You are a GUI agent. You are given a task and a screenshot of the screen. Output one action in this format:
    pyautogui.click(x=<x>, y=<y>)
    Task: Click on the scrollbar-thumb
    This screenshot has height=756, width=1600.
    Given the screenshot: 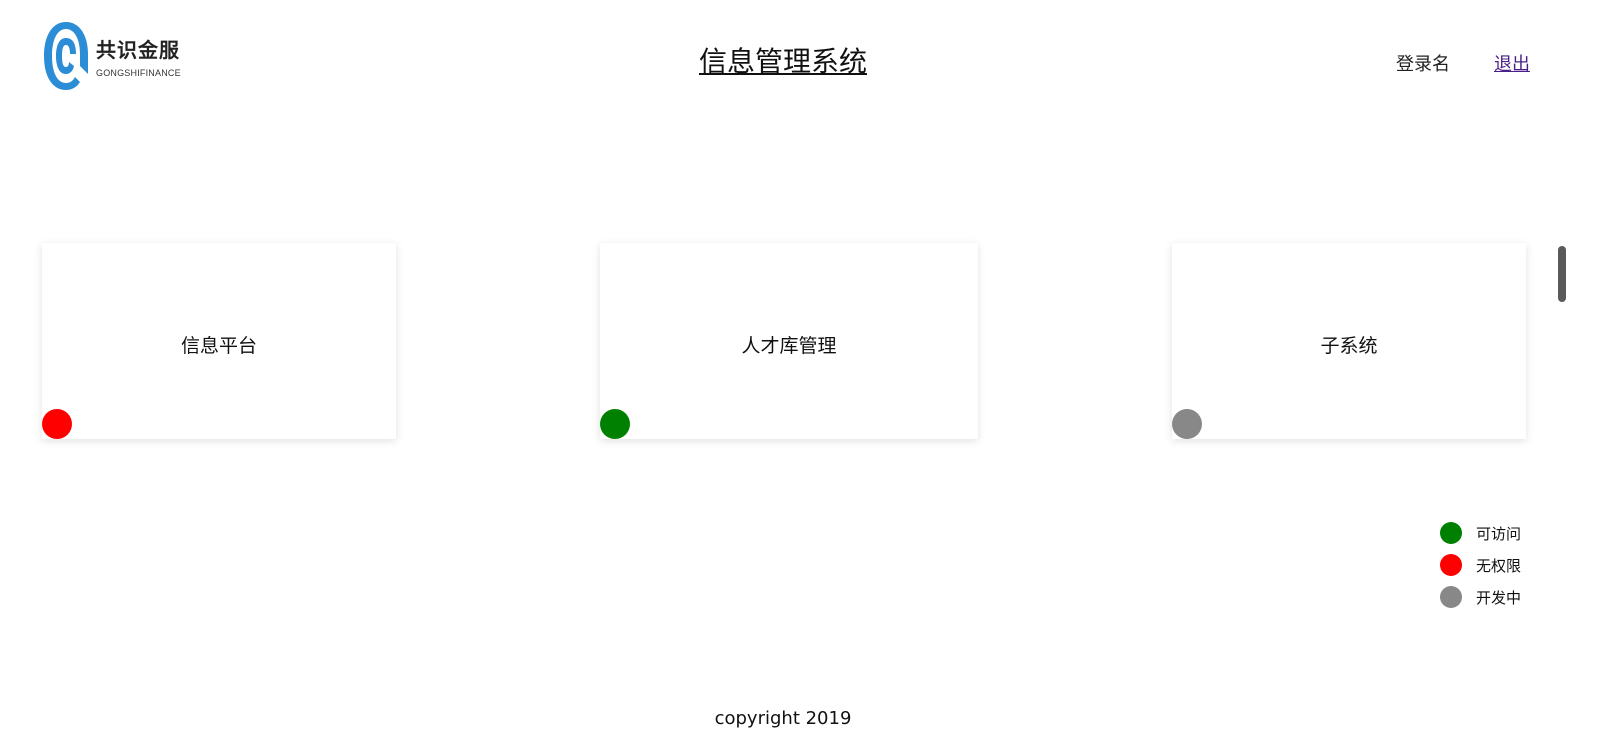 What is the action you would take?
    pyautogui.click(x=1562, y=274)
    